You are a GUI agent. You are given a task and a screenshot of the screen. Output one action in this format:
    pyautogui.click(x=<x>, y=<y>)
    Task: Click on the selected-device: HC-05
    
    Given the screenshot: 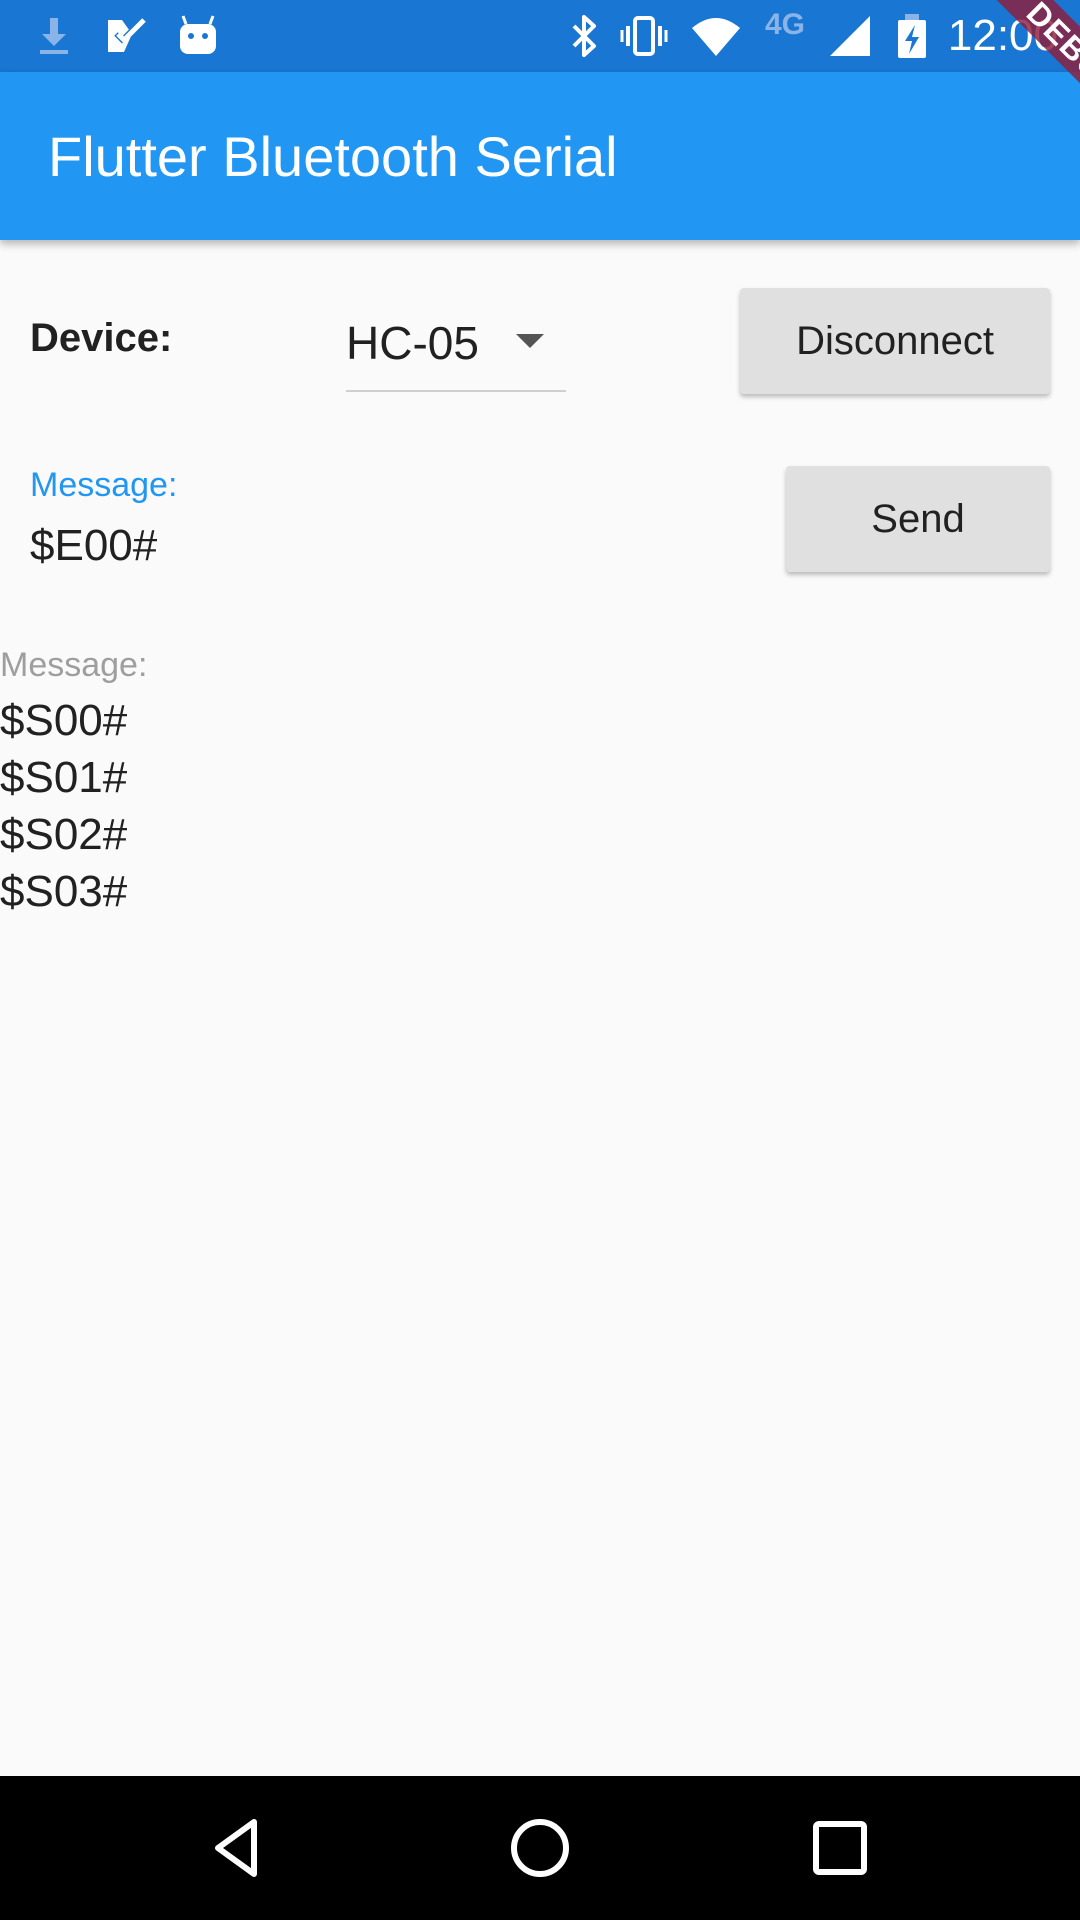 What is the action you would take?
    pyautogui.click(x=412, y=343)
    